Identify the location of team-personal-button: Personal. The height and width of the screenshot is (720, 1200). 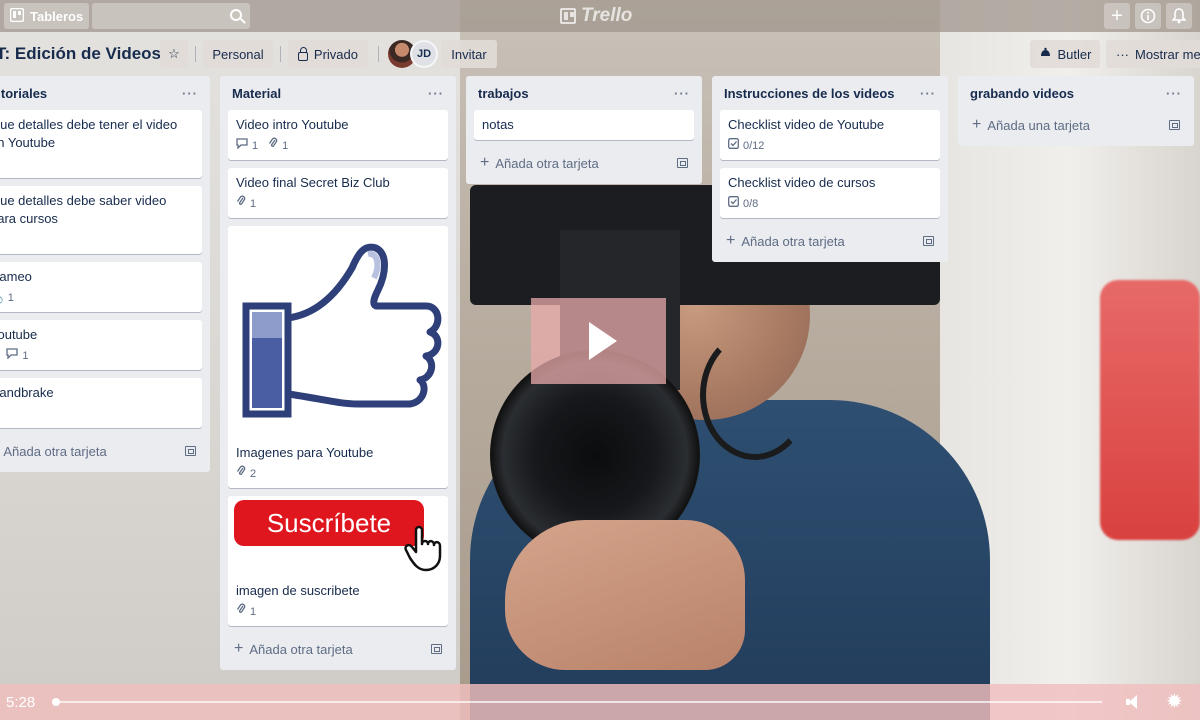
(238, 54).